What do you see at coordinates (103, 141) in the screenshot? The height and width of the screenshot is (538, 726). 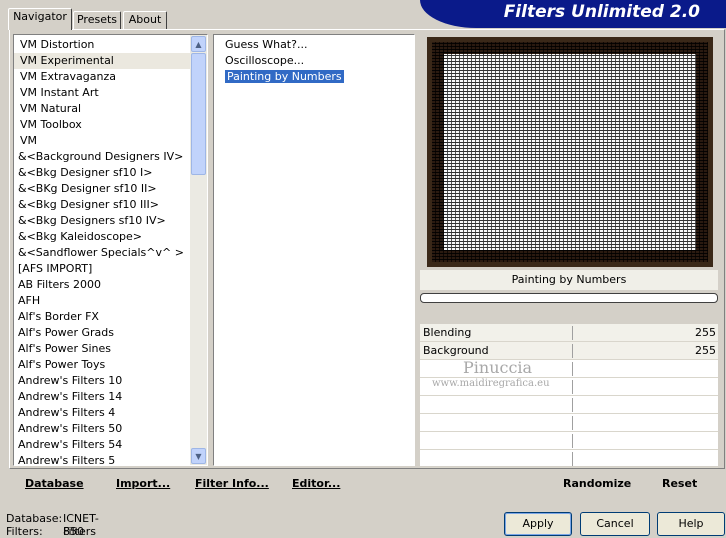 I see `category-item: VM` at bounding box center [103, 141].